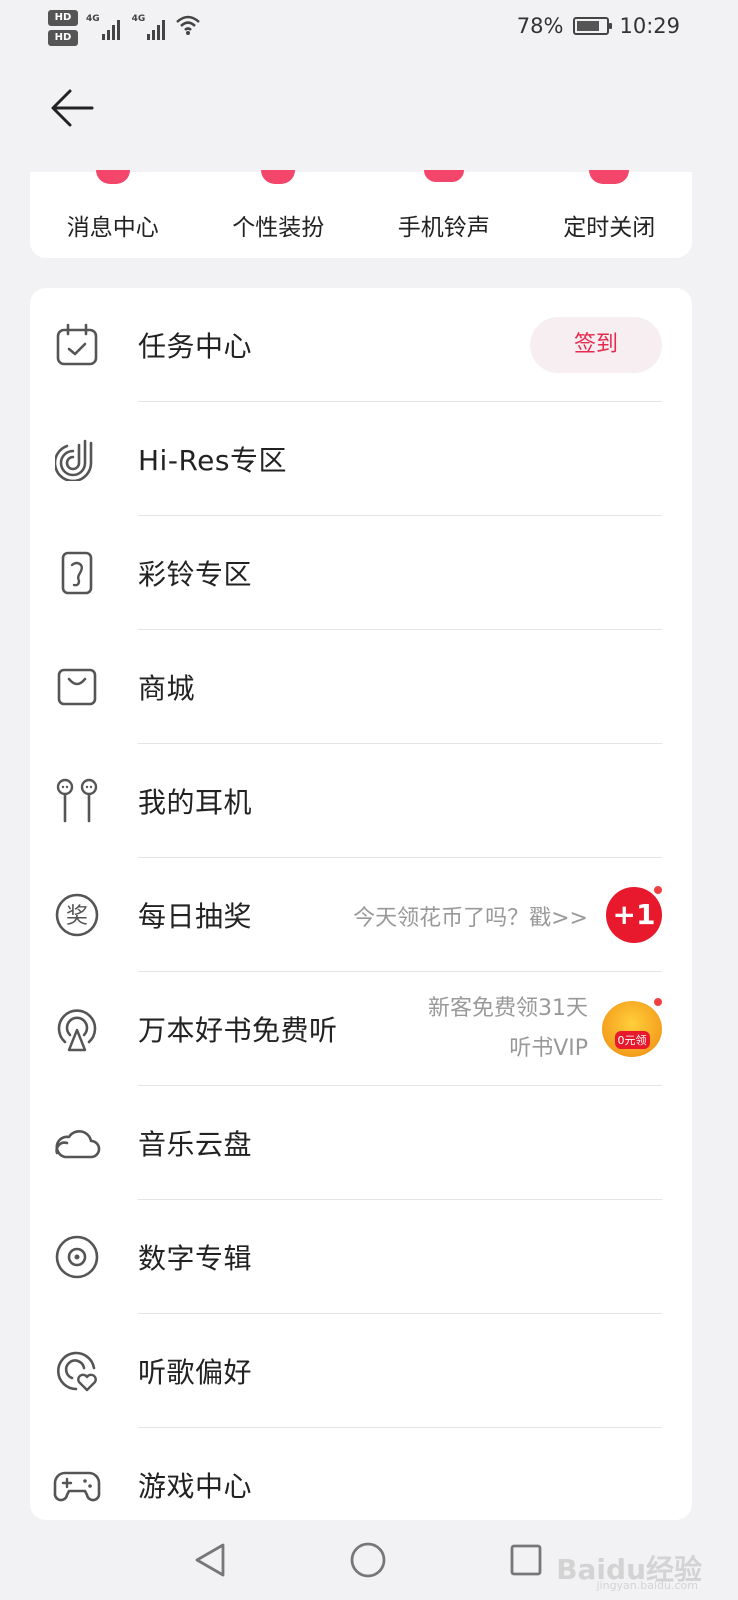 The image size is (738, 1600). I want to click on gamepad-icon, so click(77, 1485).